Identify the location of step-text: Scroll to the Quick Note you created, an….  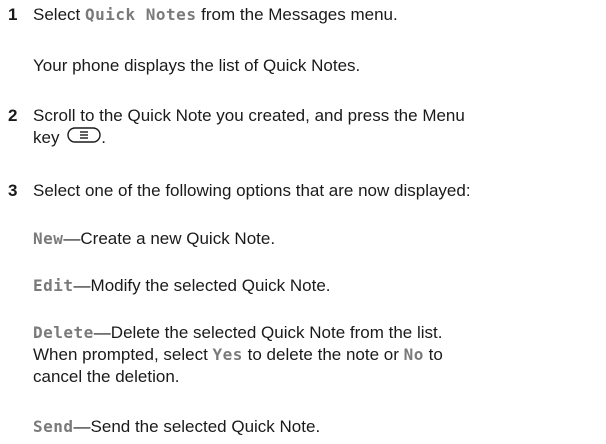
(313, 127).